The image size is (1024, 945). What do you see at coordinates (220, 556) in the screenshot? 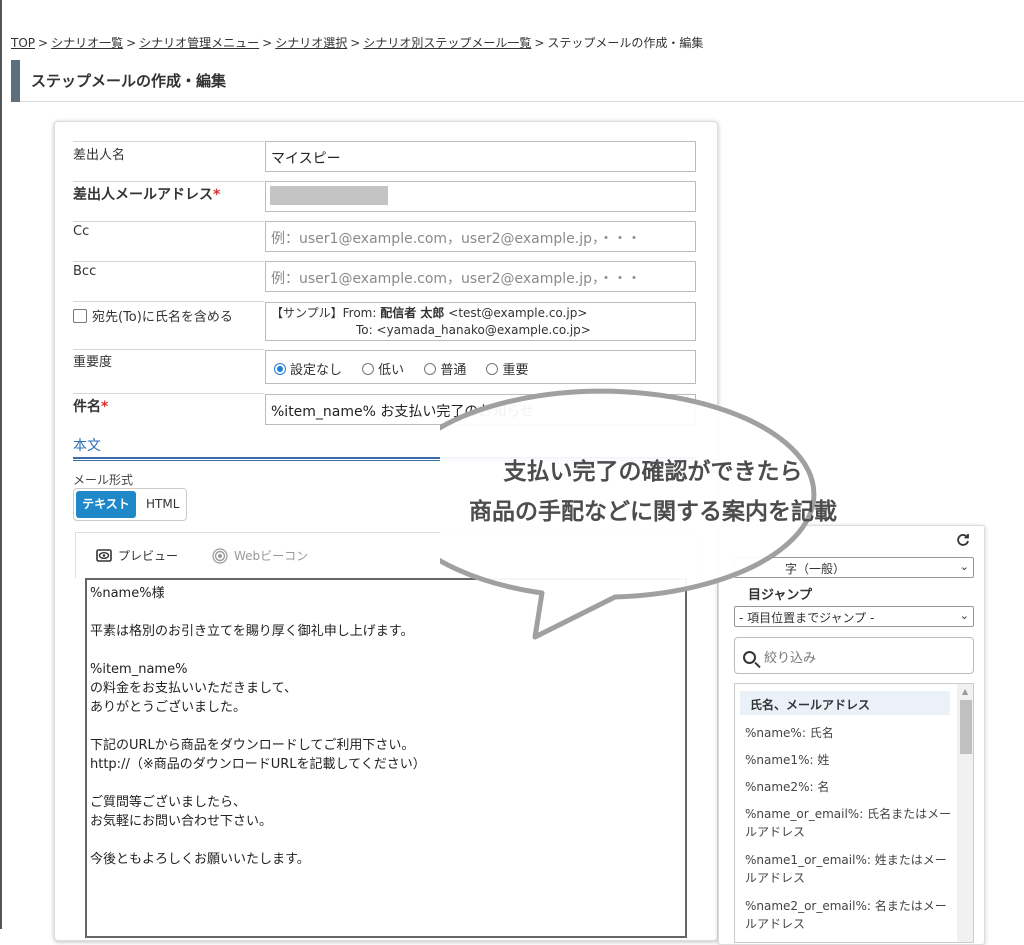
I see `beacon-icon` at bounding box center [220, 556].